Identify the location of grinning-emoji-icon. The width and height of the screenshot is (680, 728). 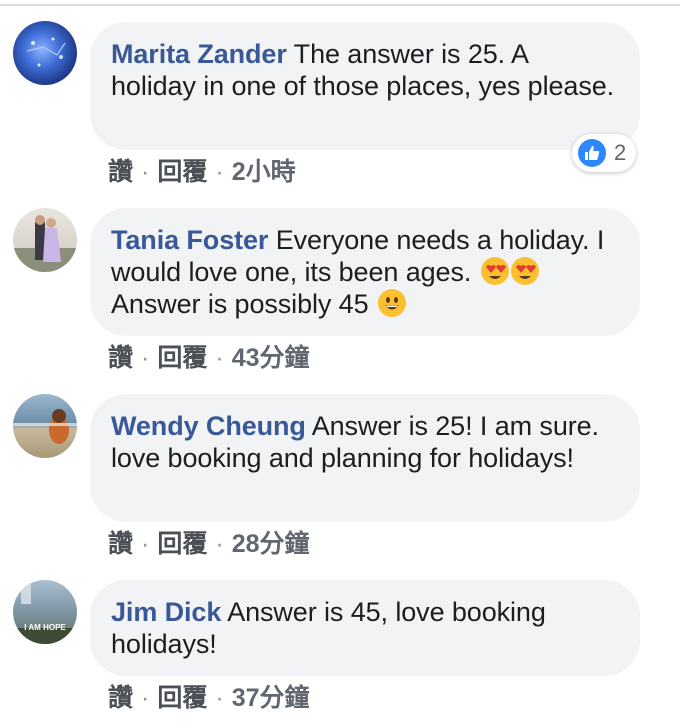
(391, 303).